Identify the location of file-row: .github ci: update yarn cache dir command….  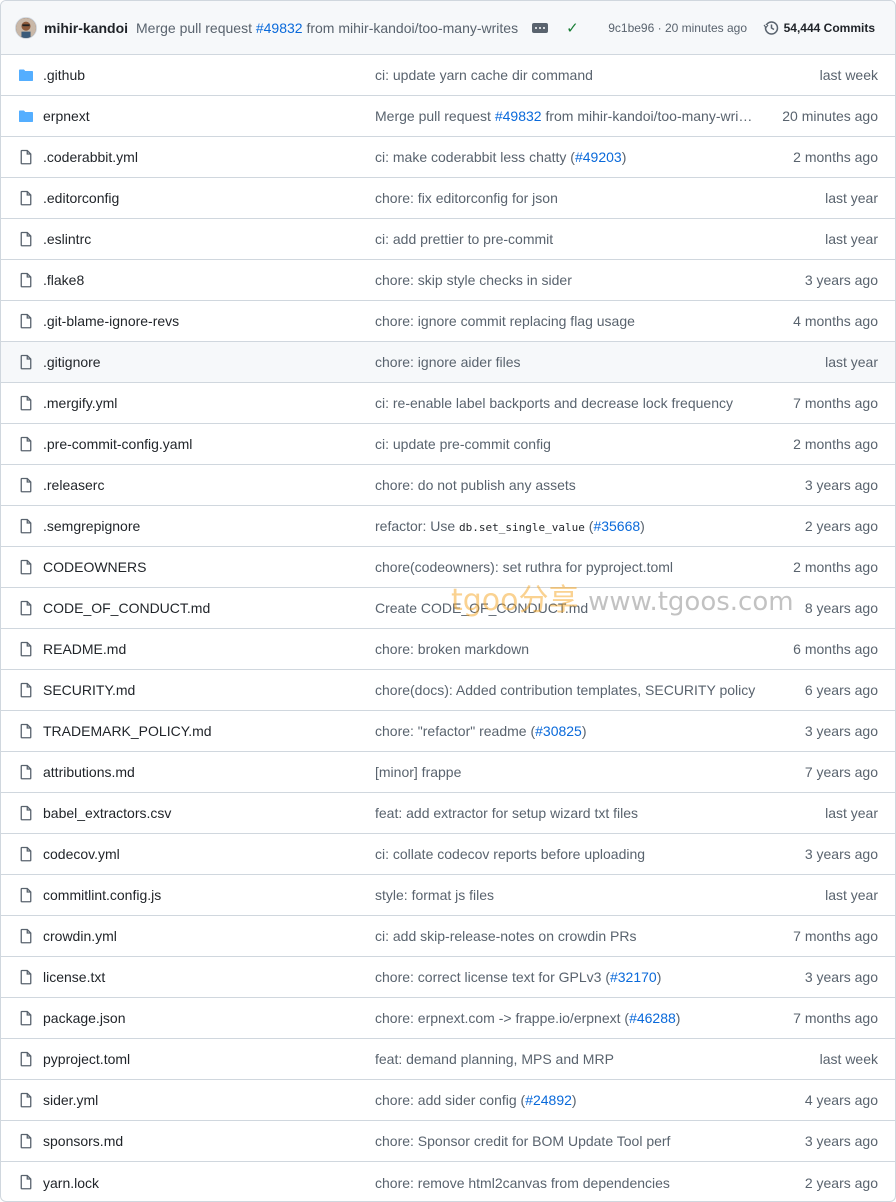
(448, 75).